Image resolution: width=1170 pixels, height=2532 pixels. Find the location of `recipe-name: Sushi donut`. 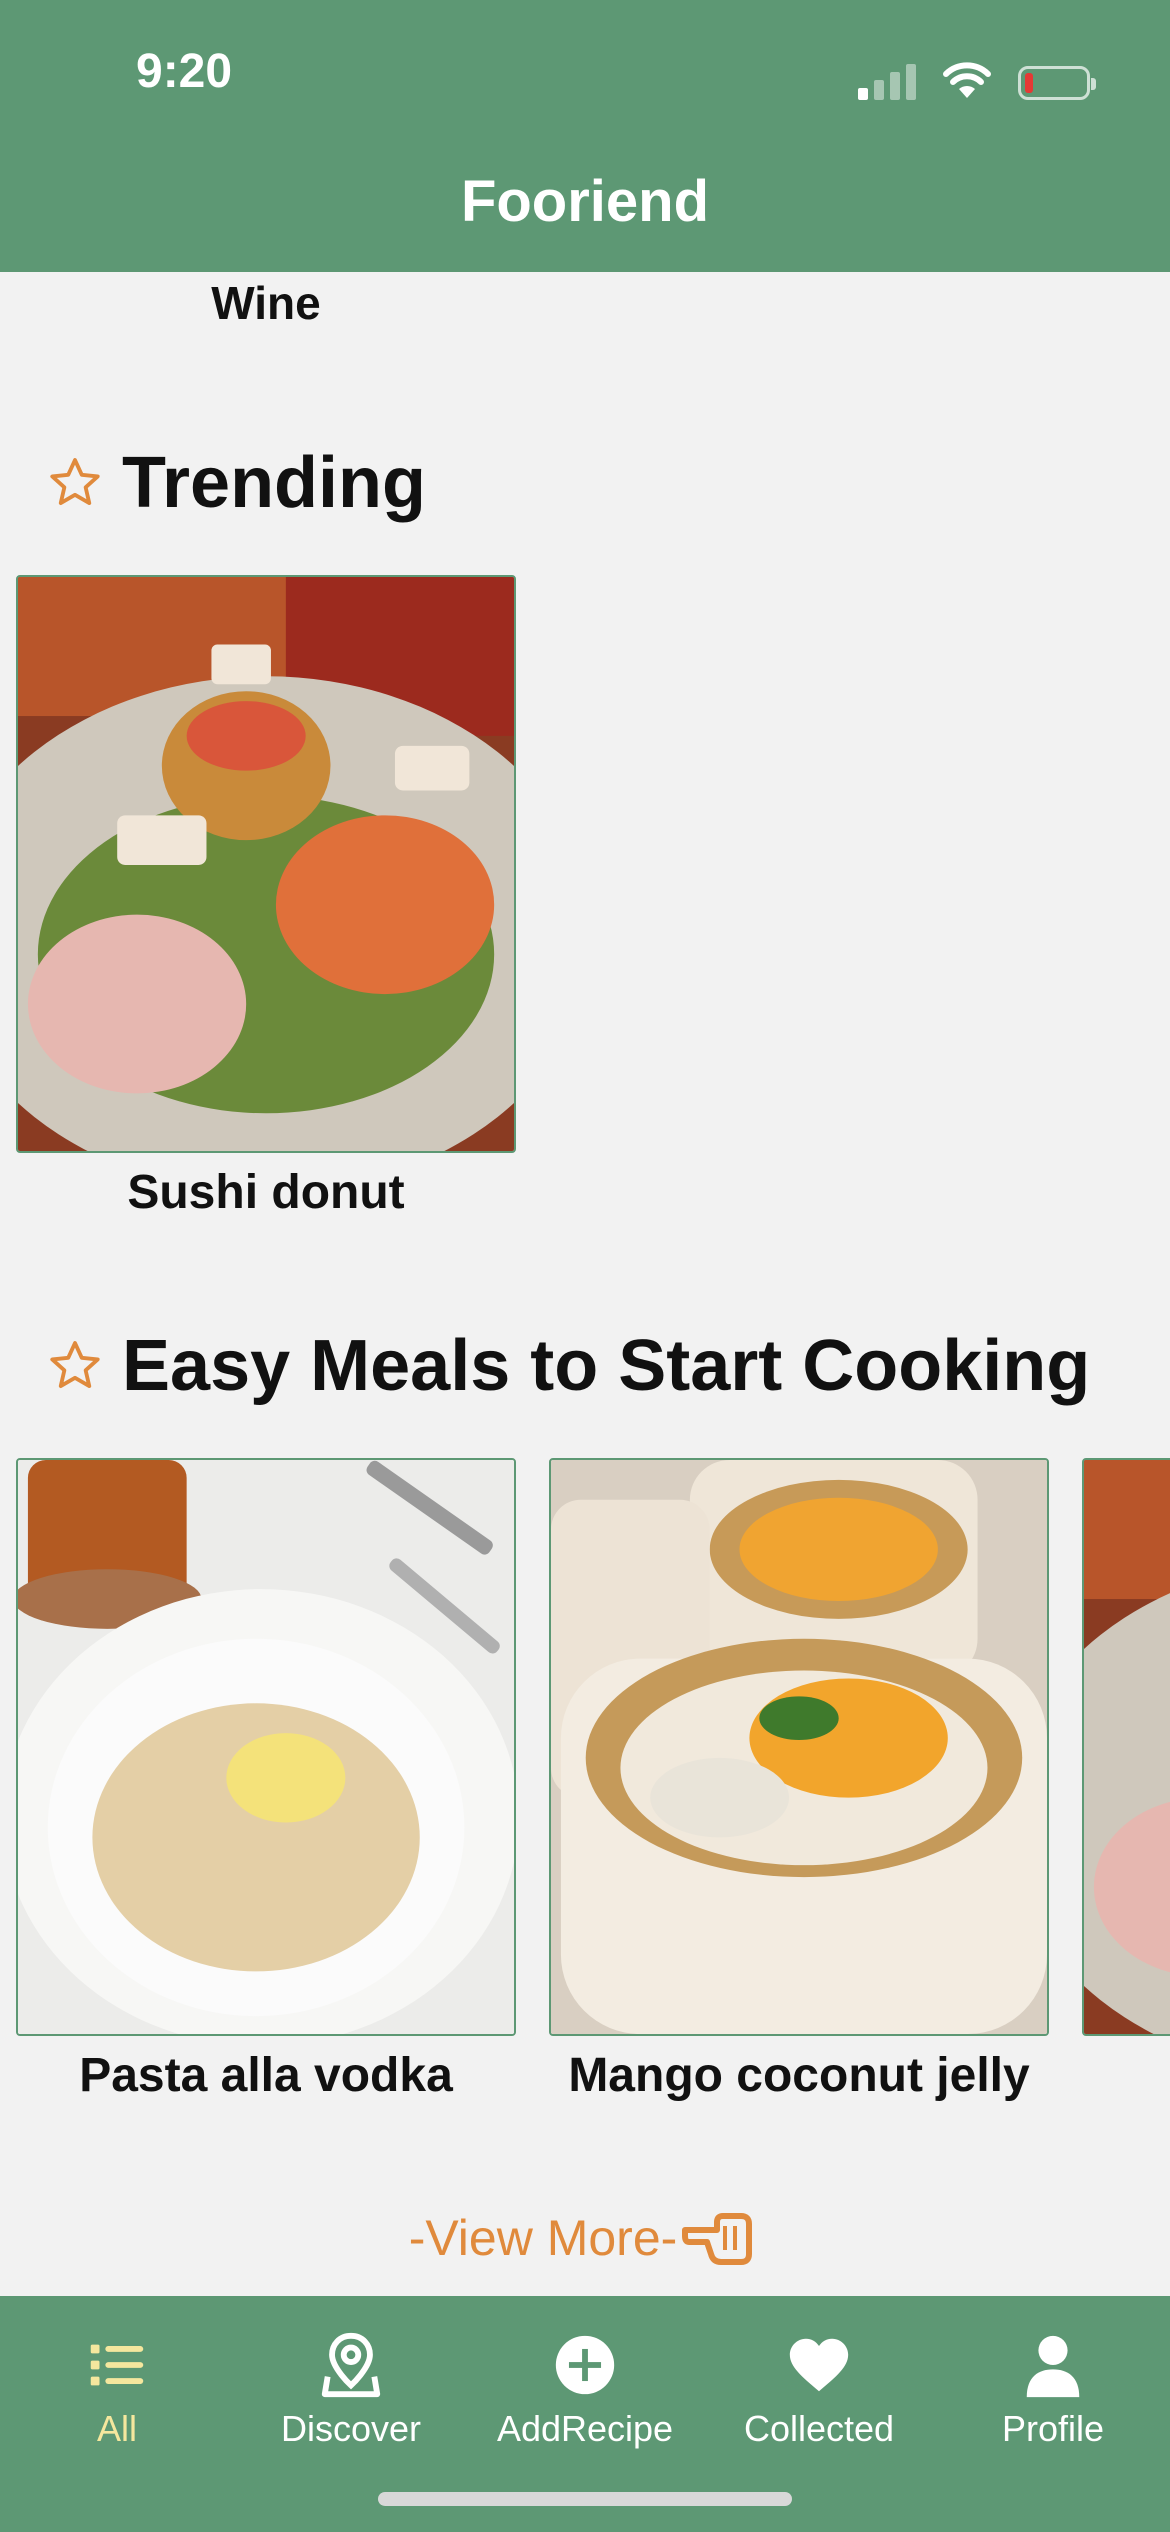

recipe-name: Sushi donut is located at coordinates (266, 1192).